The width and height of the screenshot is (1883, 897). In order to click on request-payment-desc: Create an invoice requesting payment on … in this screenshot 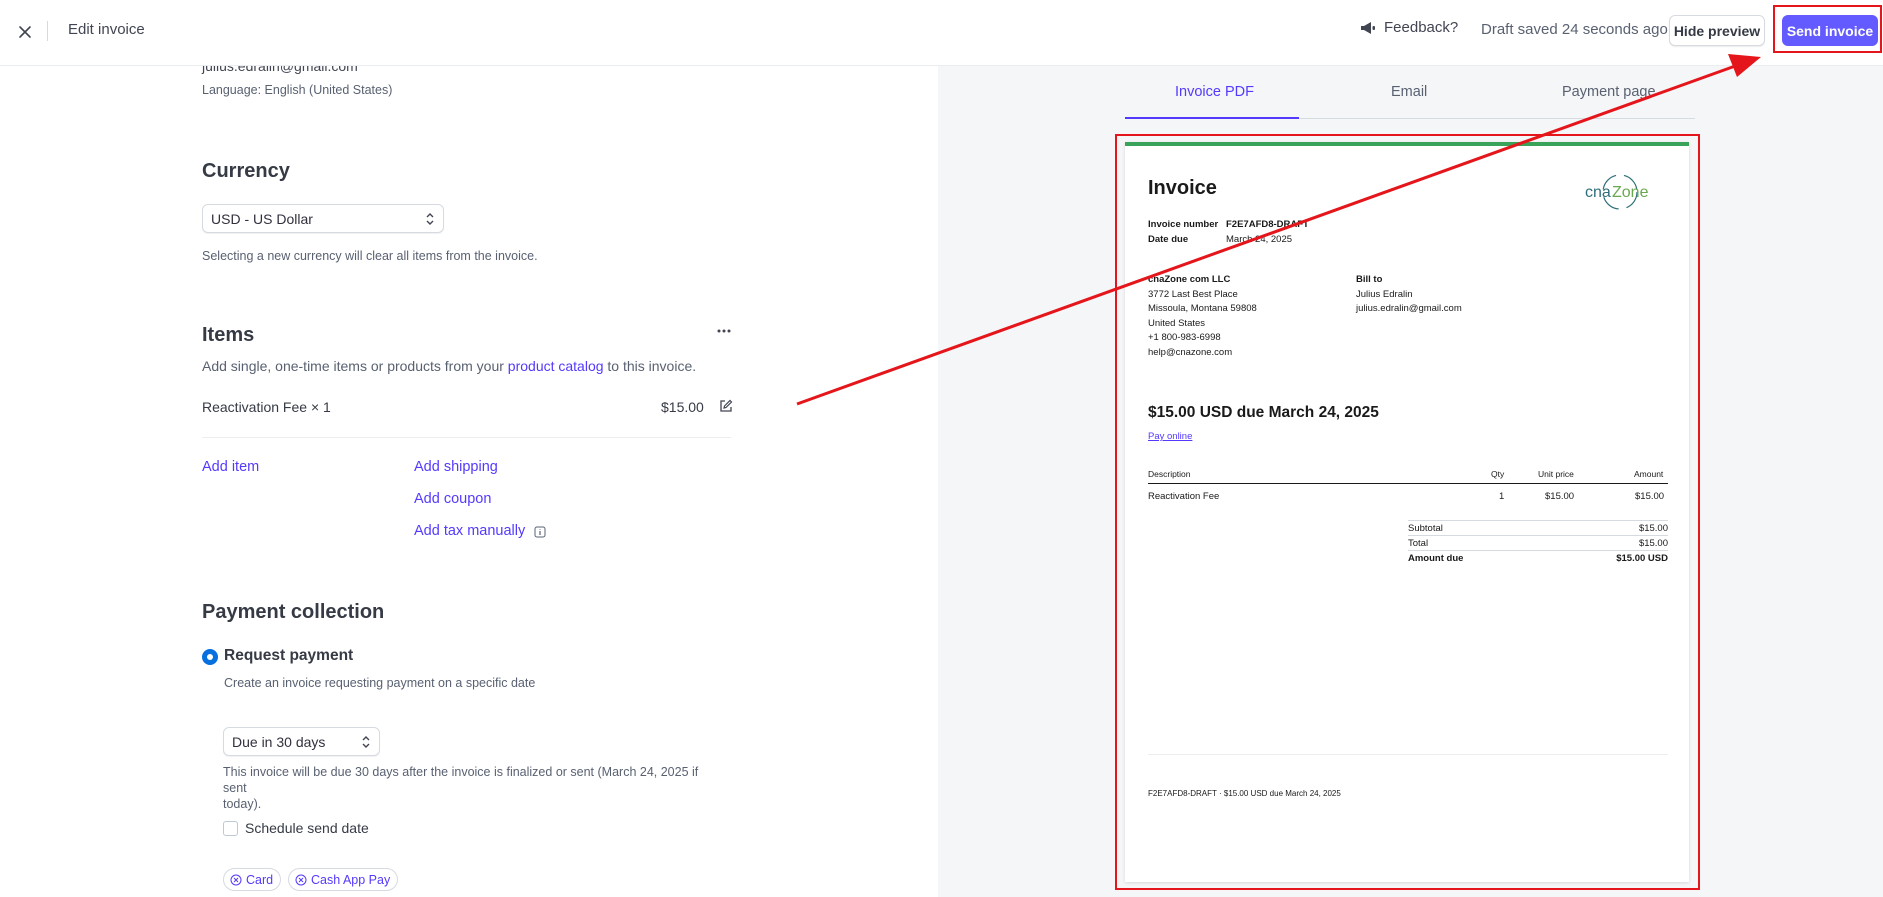, I will do `click(380, 683)`.